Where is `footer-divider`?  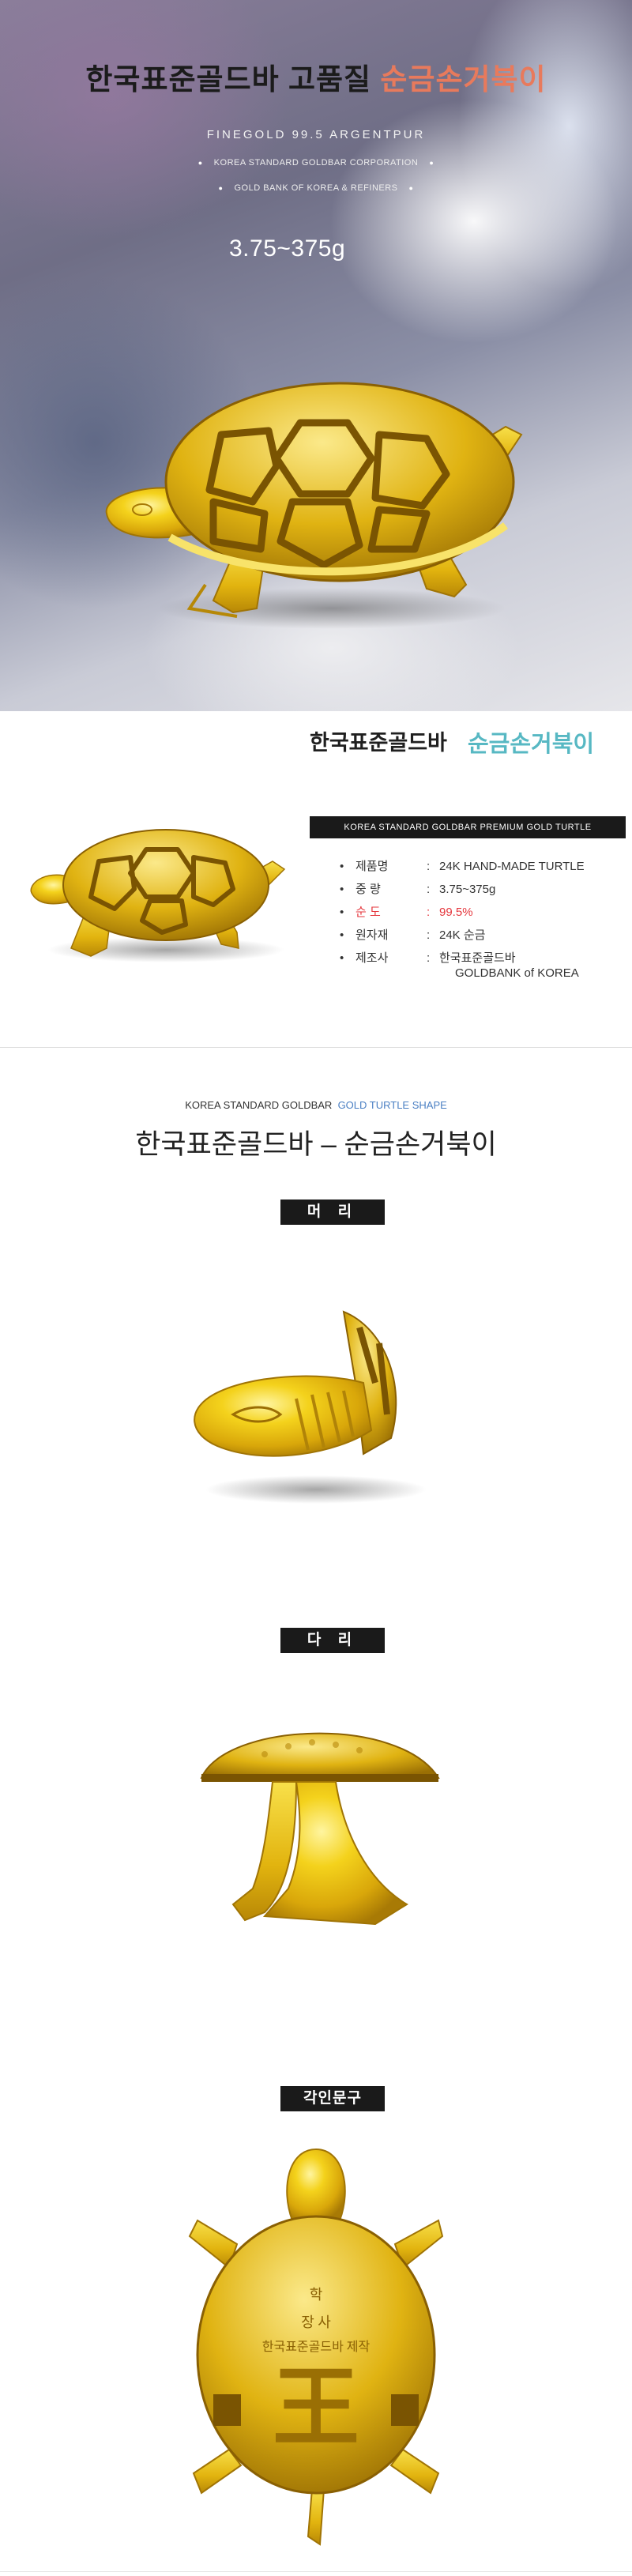
footer-divider is located at coordinates (316, 2571).